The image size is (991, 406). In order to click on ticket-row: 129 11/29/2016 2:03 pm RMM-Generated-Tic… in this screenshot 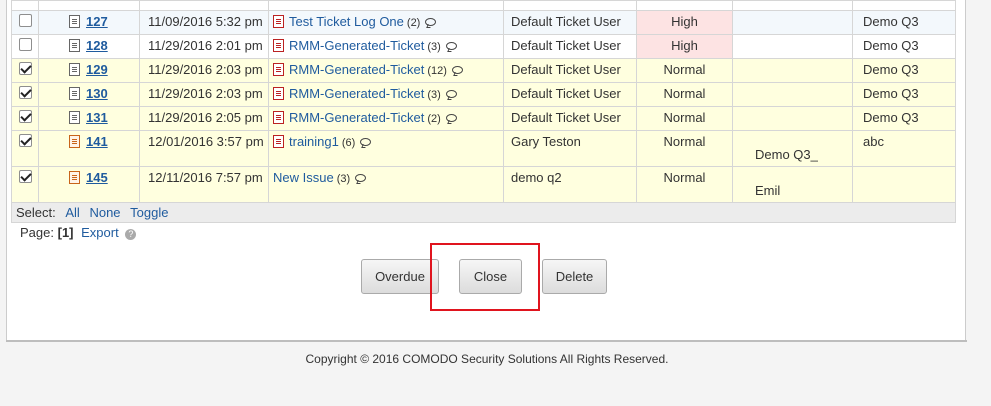, I will do `click(483, 70)`.